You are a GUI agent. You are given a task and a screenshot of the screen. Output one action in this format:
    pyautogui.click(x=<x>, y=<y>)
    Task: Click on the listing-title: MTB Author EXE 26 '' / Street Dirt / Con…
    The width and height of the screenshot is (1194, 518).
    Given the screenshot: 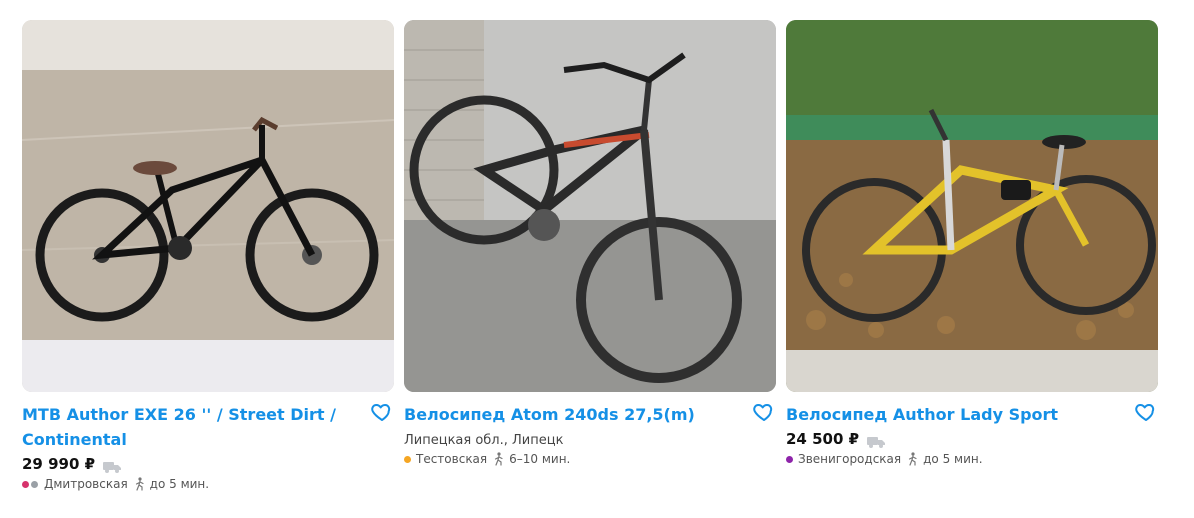 What is the action you would take?
    pyautogui.click(x=191, y=427)
    